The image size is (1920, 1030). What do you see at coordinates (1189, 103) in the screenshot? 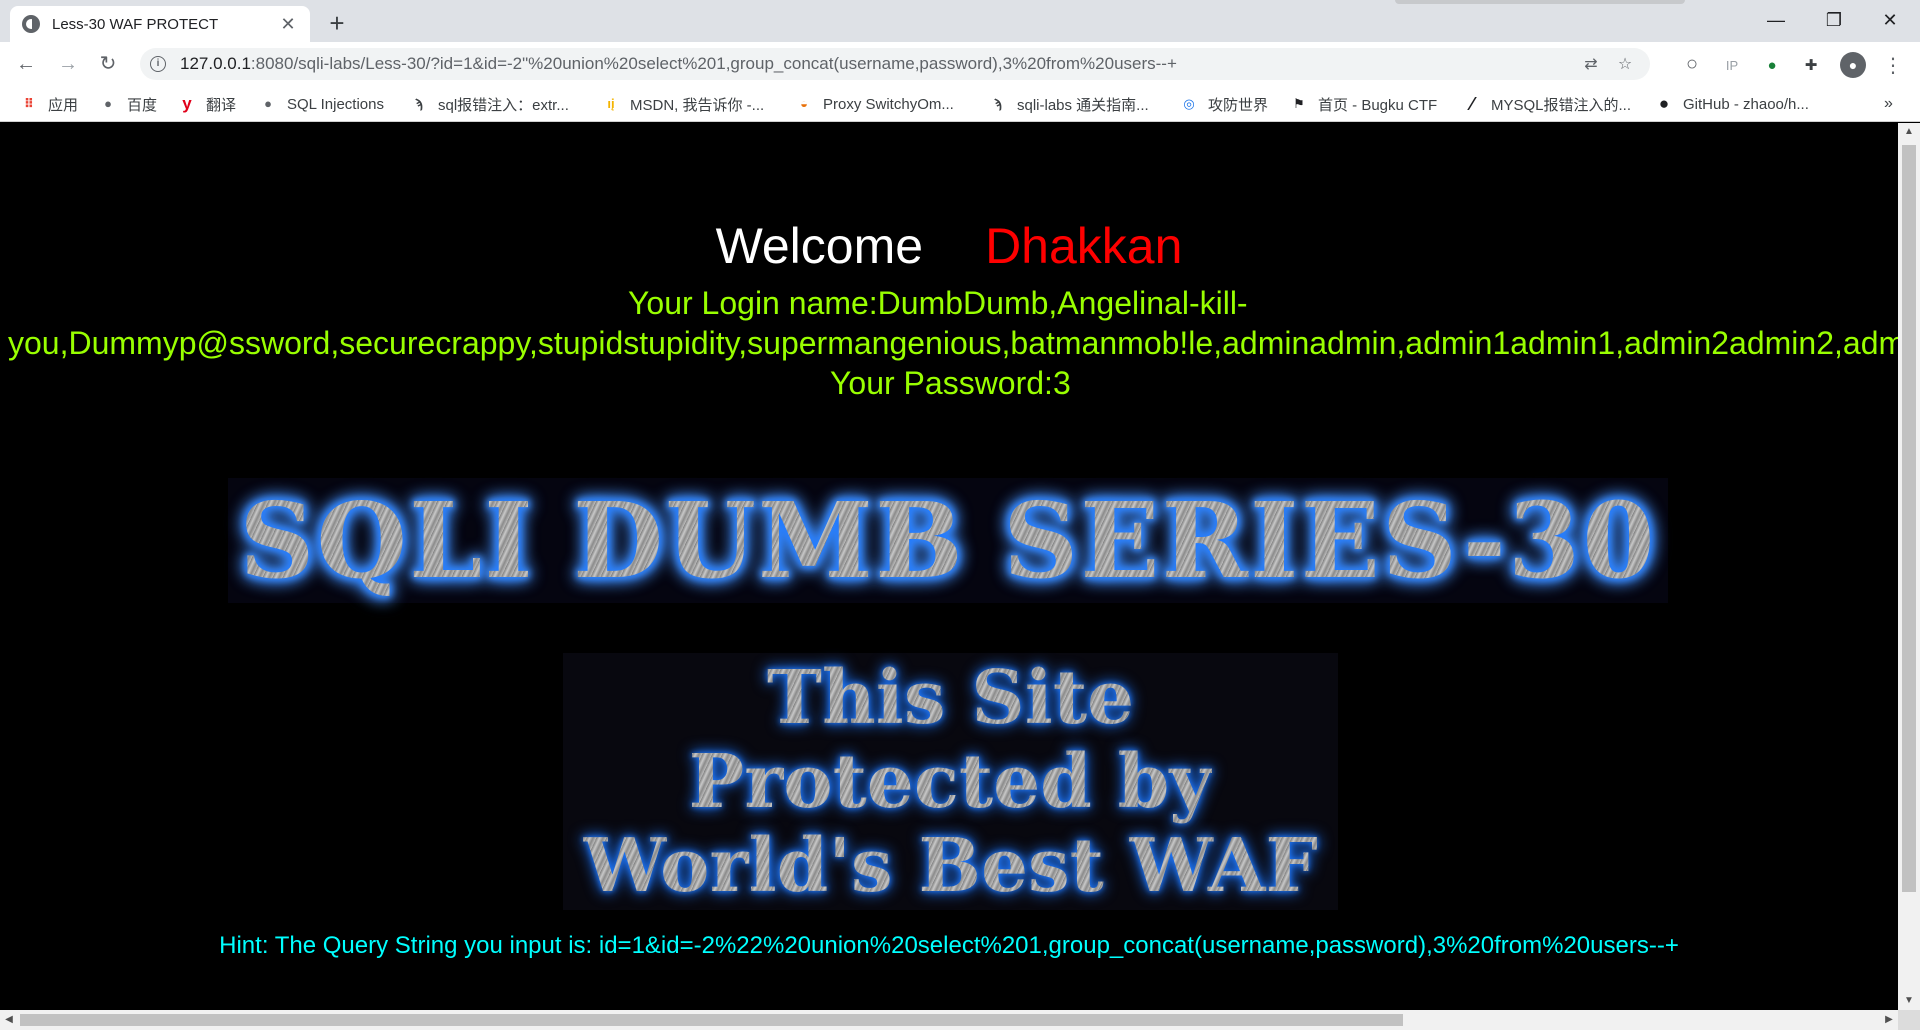
I see `attack-world-icon: ◎` at bounding box center [1189, 103].